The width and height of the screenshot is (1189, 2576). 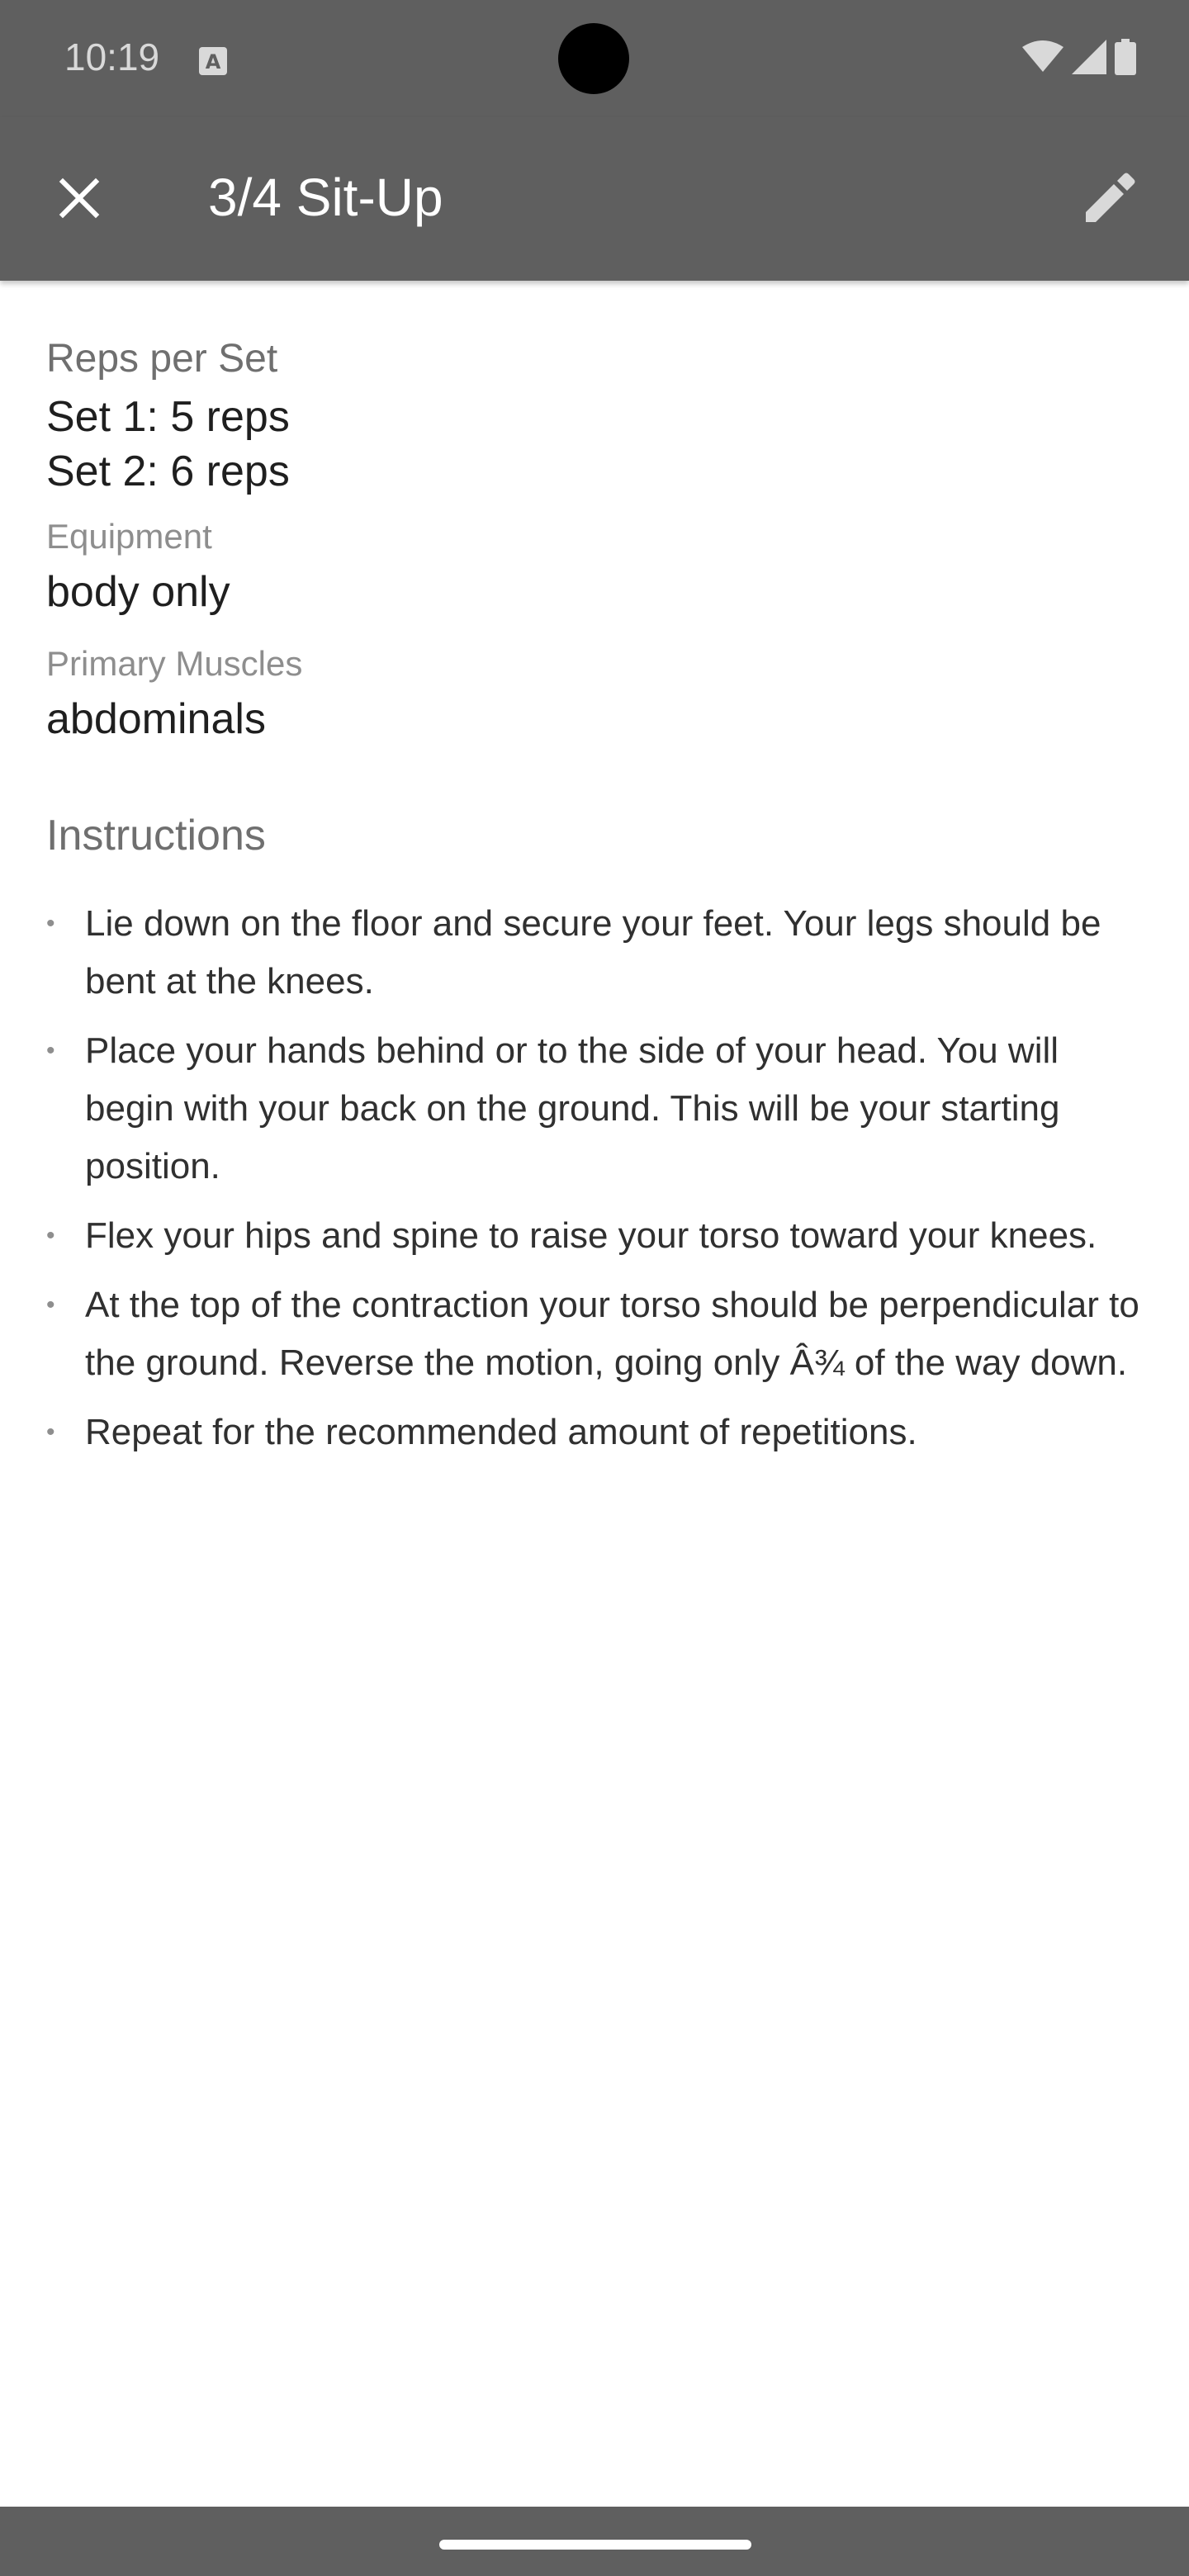 I want to click on navigation-bar, so click(x=594, y=2541).